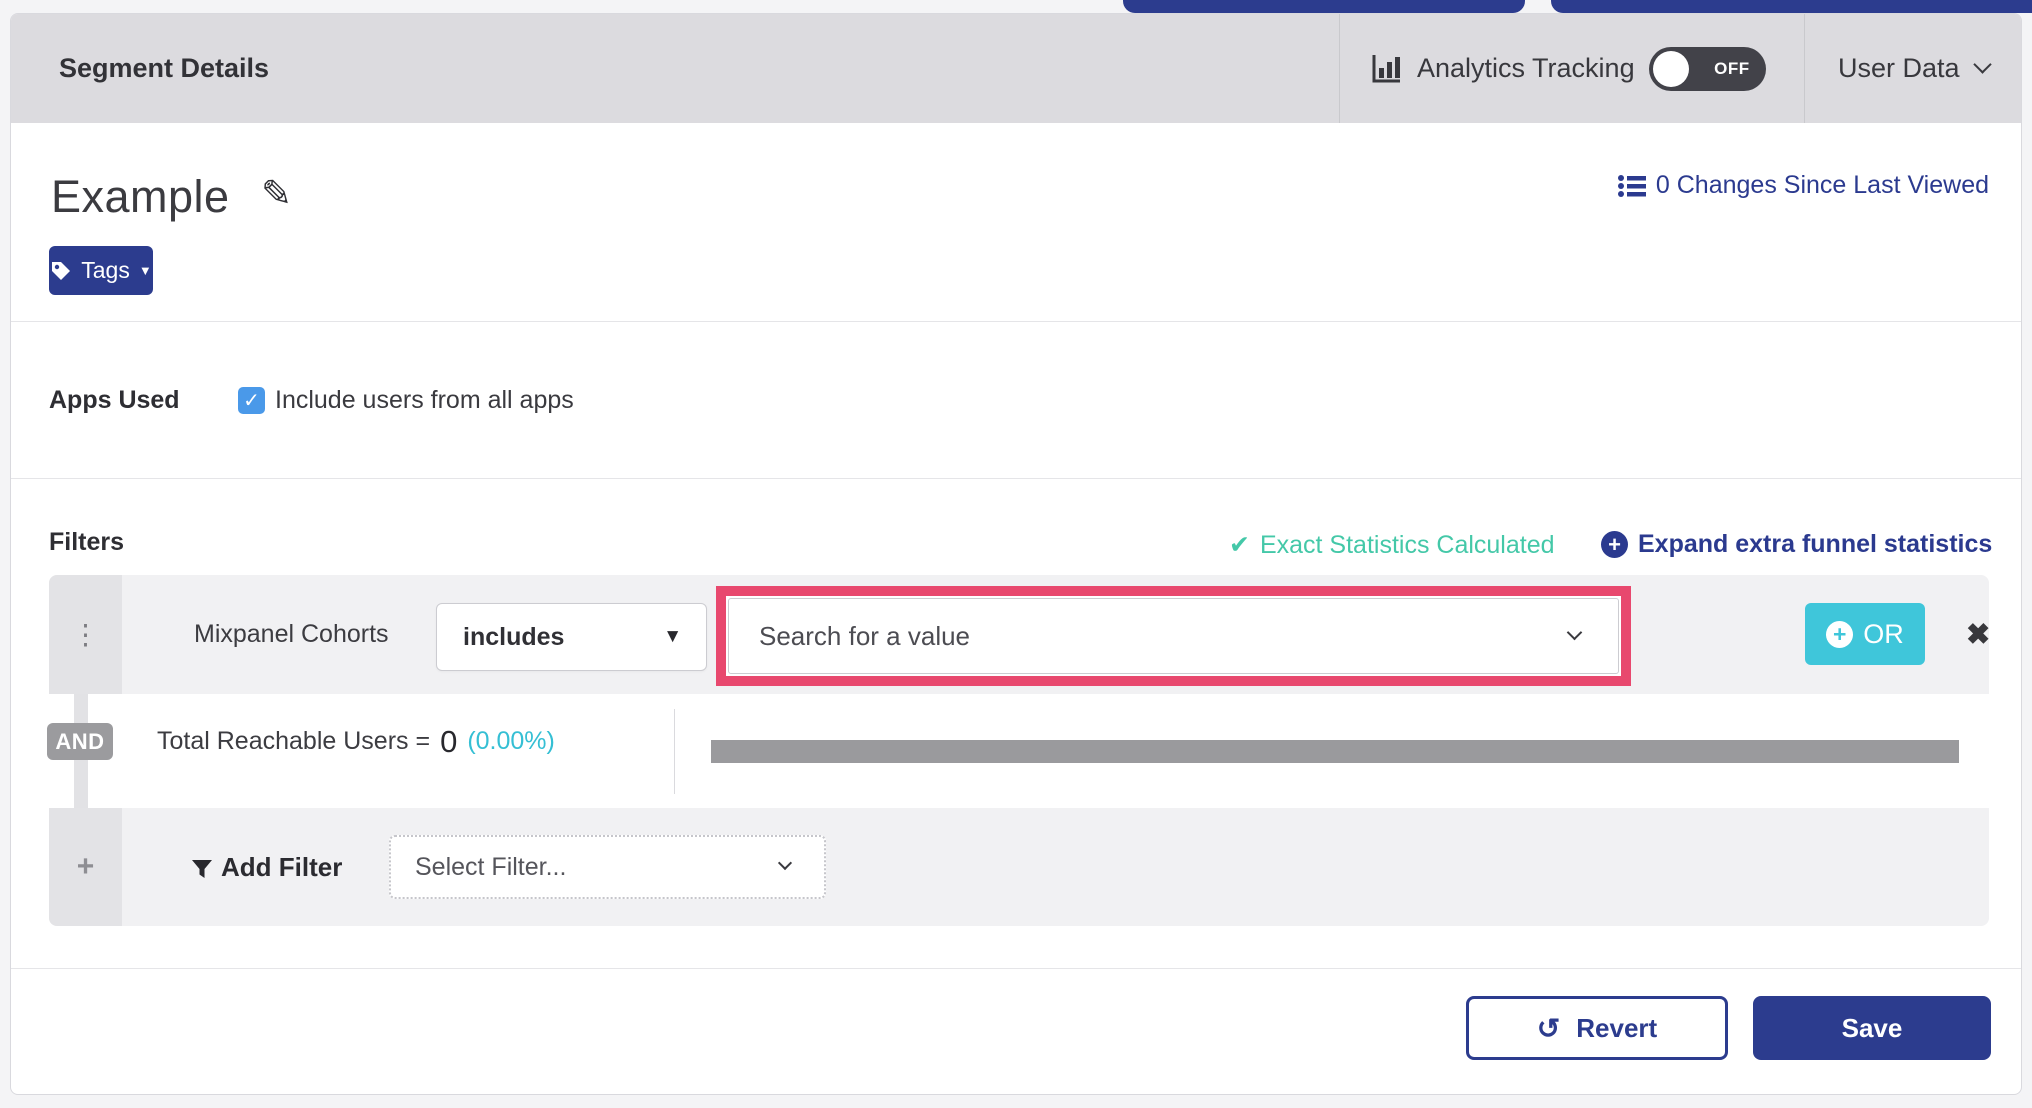  I want to click on add-filter-label-group: Add Filter, so click(266, 867).